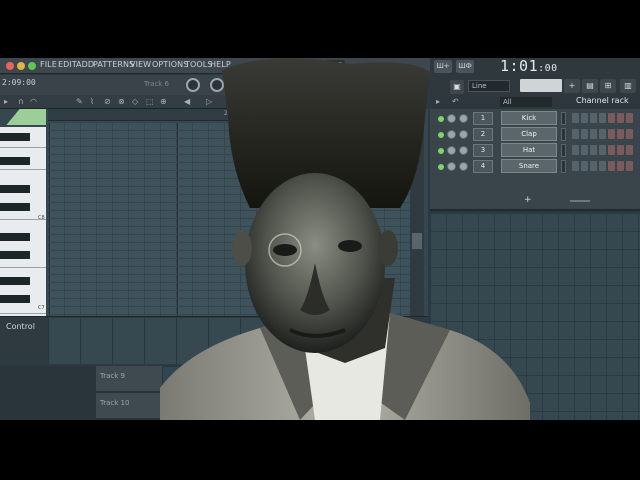 The height and width of the screenshot is (480, 640). What do you see at coordinates (608, 86) in the screenshot?
I see `mixer-icon: ⊞` at bounding box center [608, 86].